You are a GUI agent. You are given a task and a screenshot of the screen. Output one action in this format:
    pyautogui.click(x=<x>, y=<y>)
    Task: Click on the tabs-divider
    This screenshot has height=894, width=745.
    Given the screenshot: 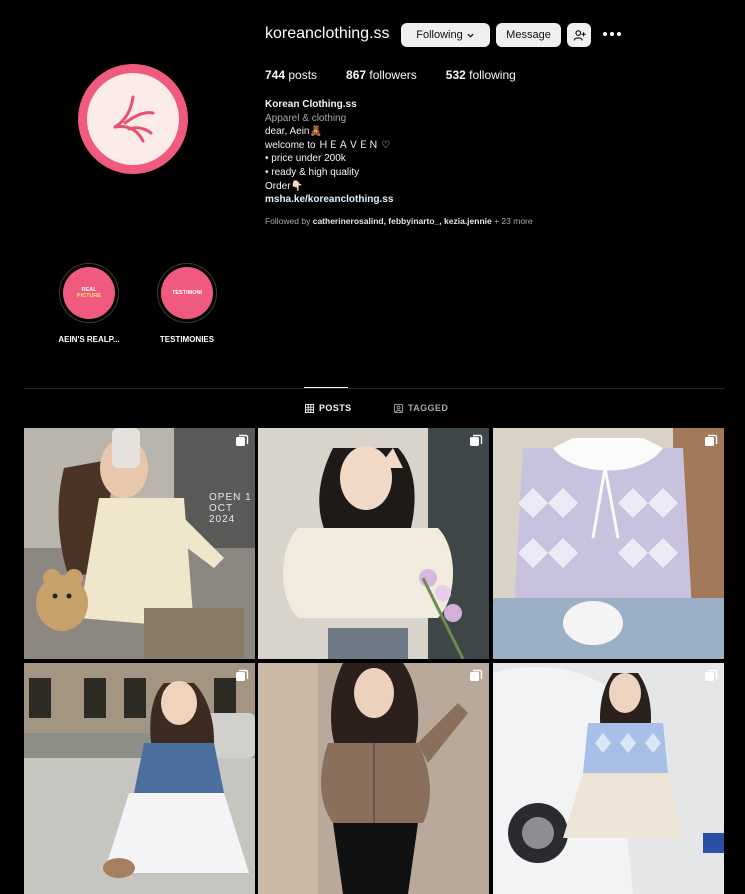 What is the action you would take?
    pyautogui.click(x=374, y=388)
    